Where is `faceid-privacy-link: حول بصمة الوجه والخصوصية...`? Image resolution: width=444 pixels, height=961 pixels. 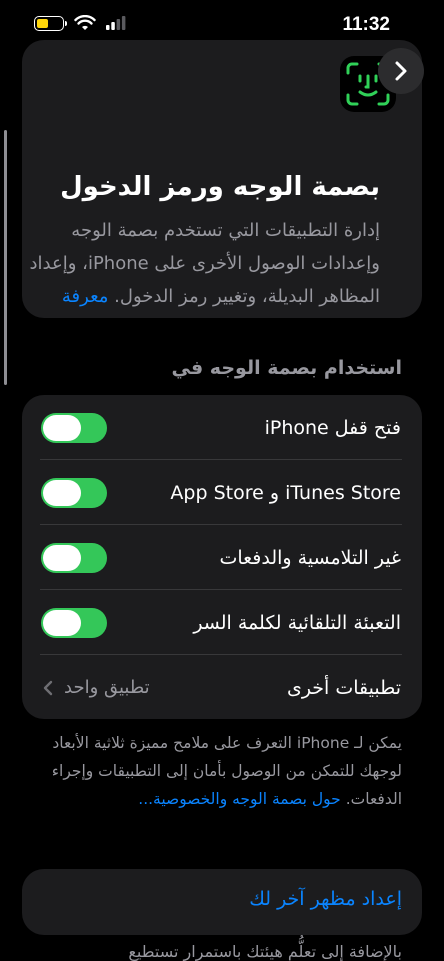
faceid-privacy-link: حول بصمة الوجه والخصوصية... is located at coordinates (239, 799).